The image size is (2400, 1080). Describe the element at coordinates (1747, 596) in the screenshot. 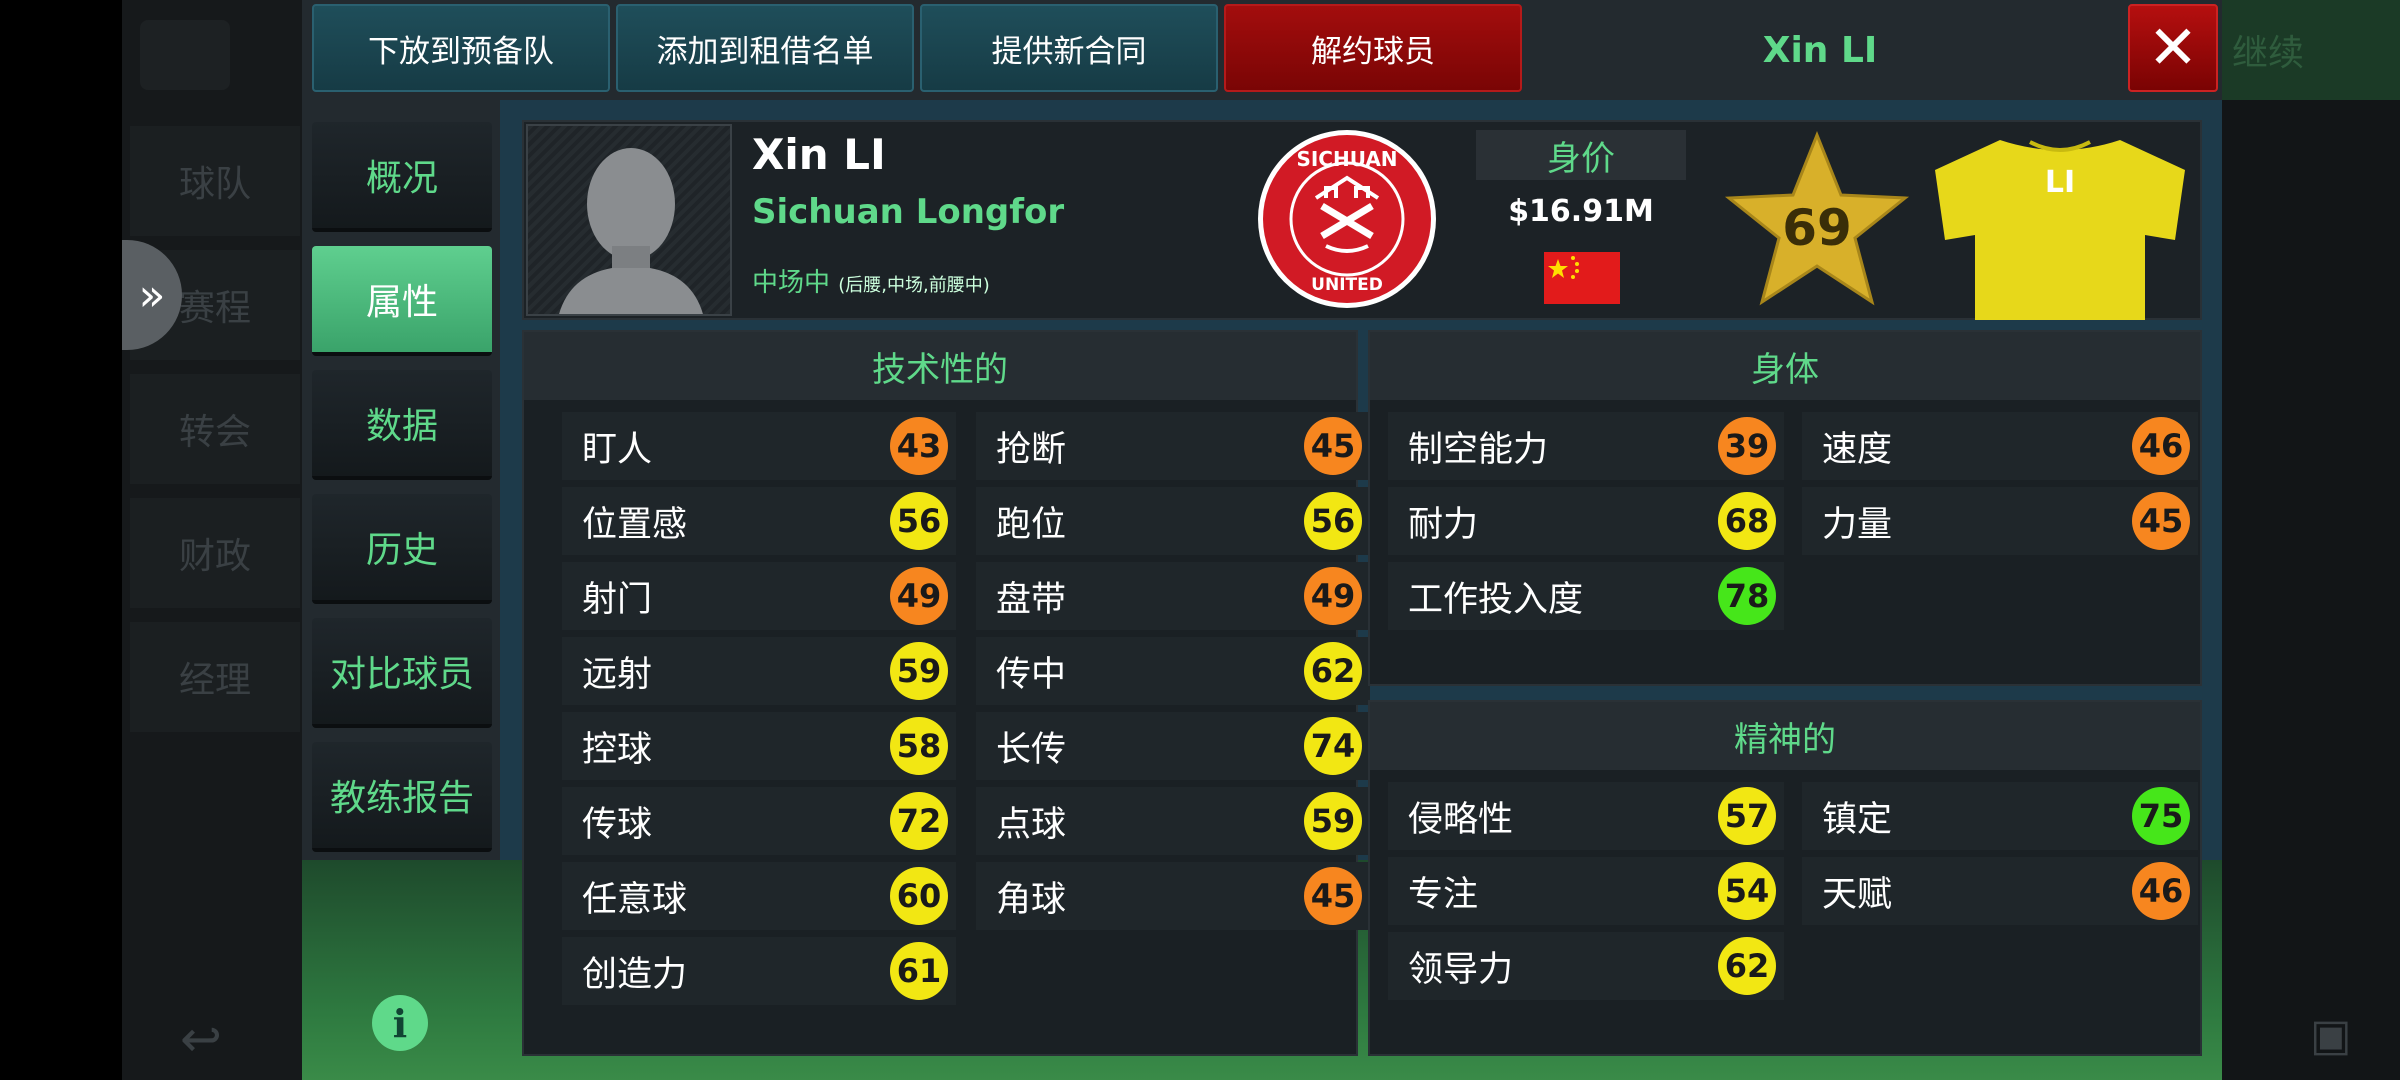

I see `attribute-value: 78` at that location.